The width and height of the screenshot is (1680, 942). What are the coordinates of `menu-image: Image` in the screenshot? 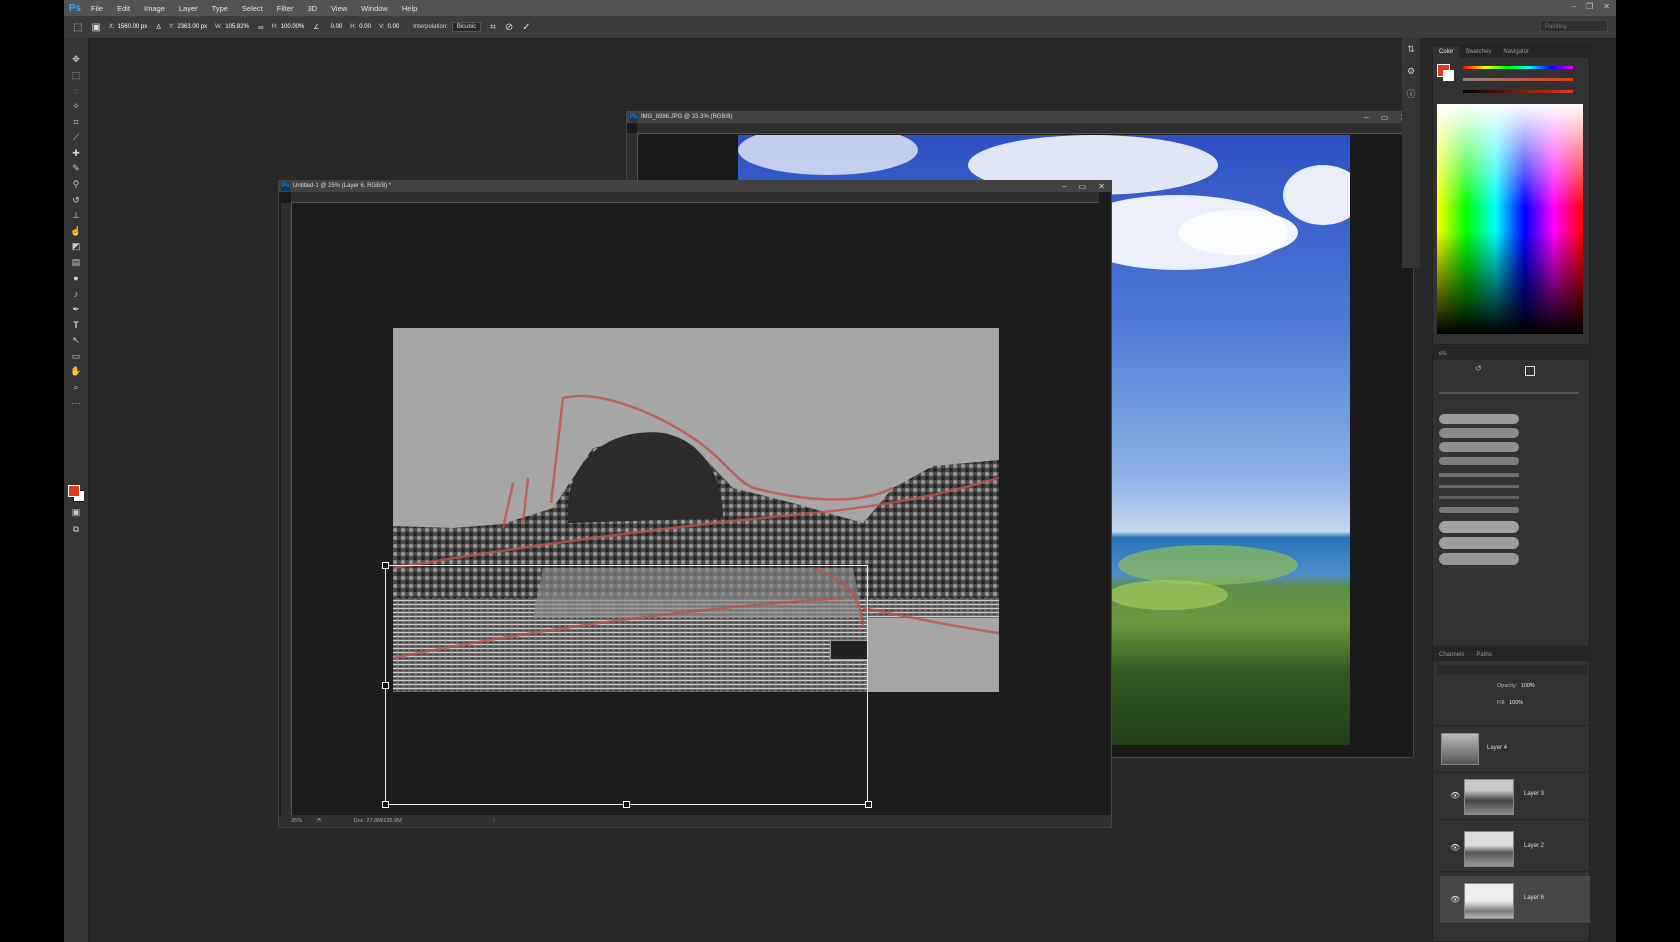 It's located at (154, 8).